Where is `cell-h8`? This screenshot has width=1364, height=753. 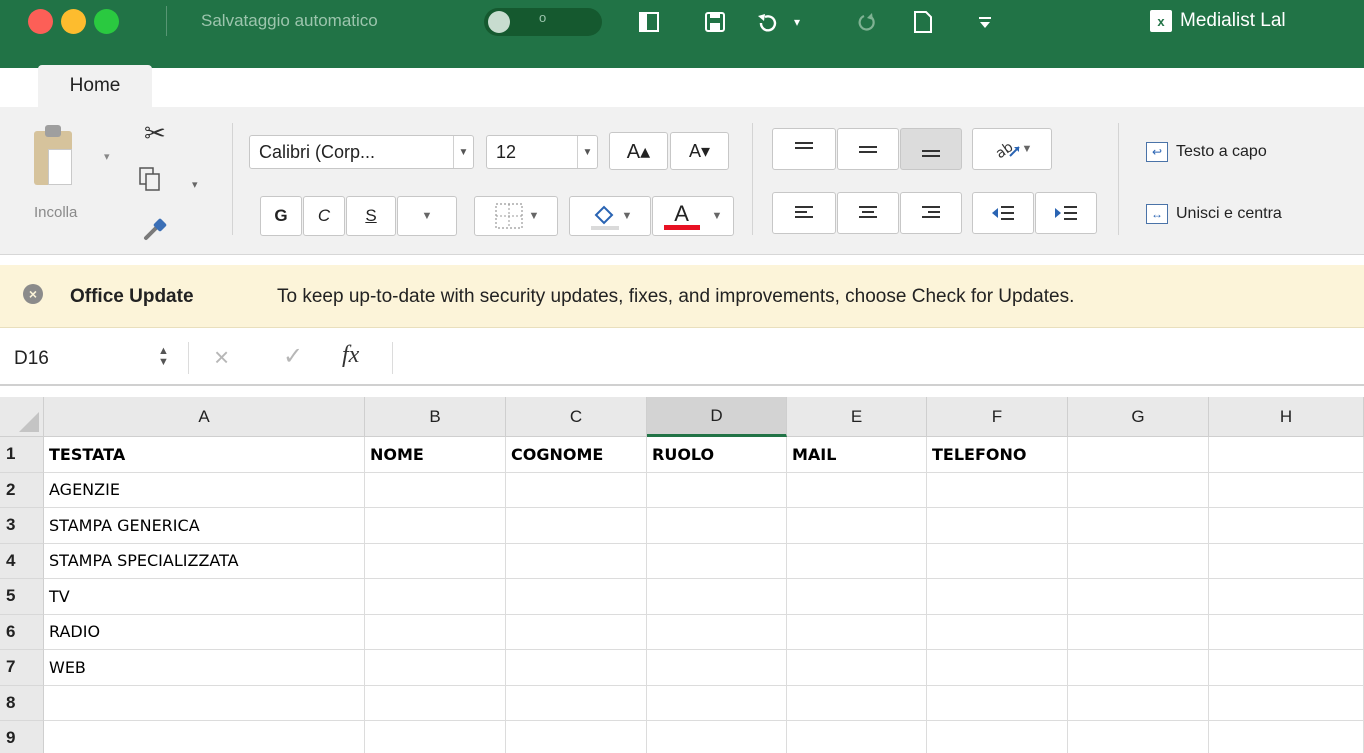
cell-h8 is located at coordinates (1286, 703).